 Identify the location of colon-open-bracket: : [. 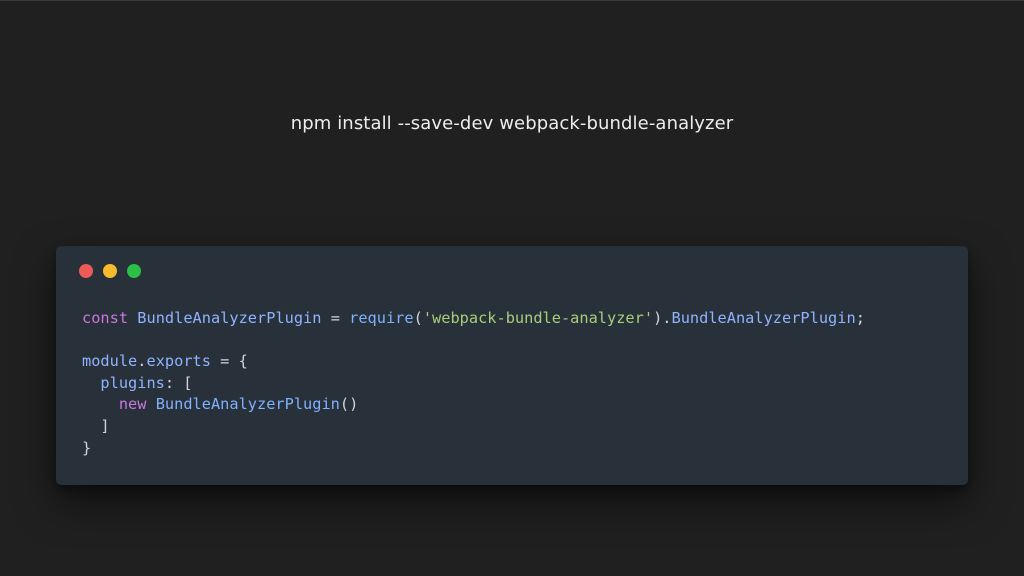
(178, 382).